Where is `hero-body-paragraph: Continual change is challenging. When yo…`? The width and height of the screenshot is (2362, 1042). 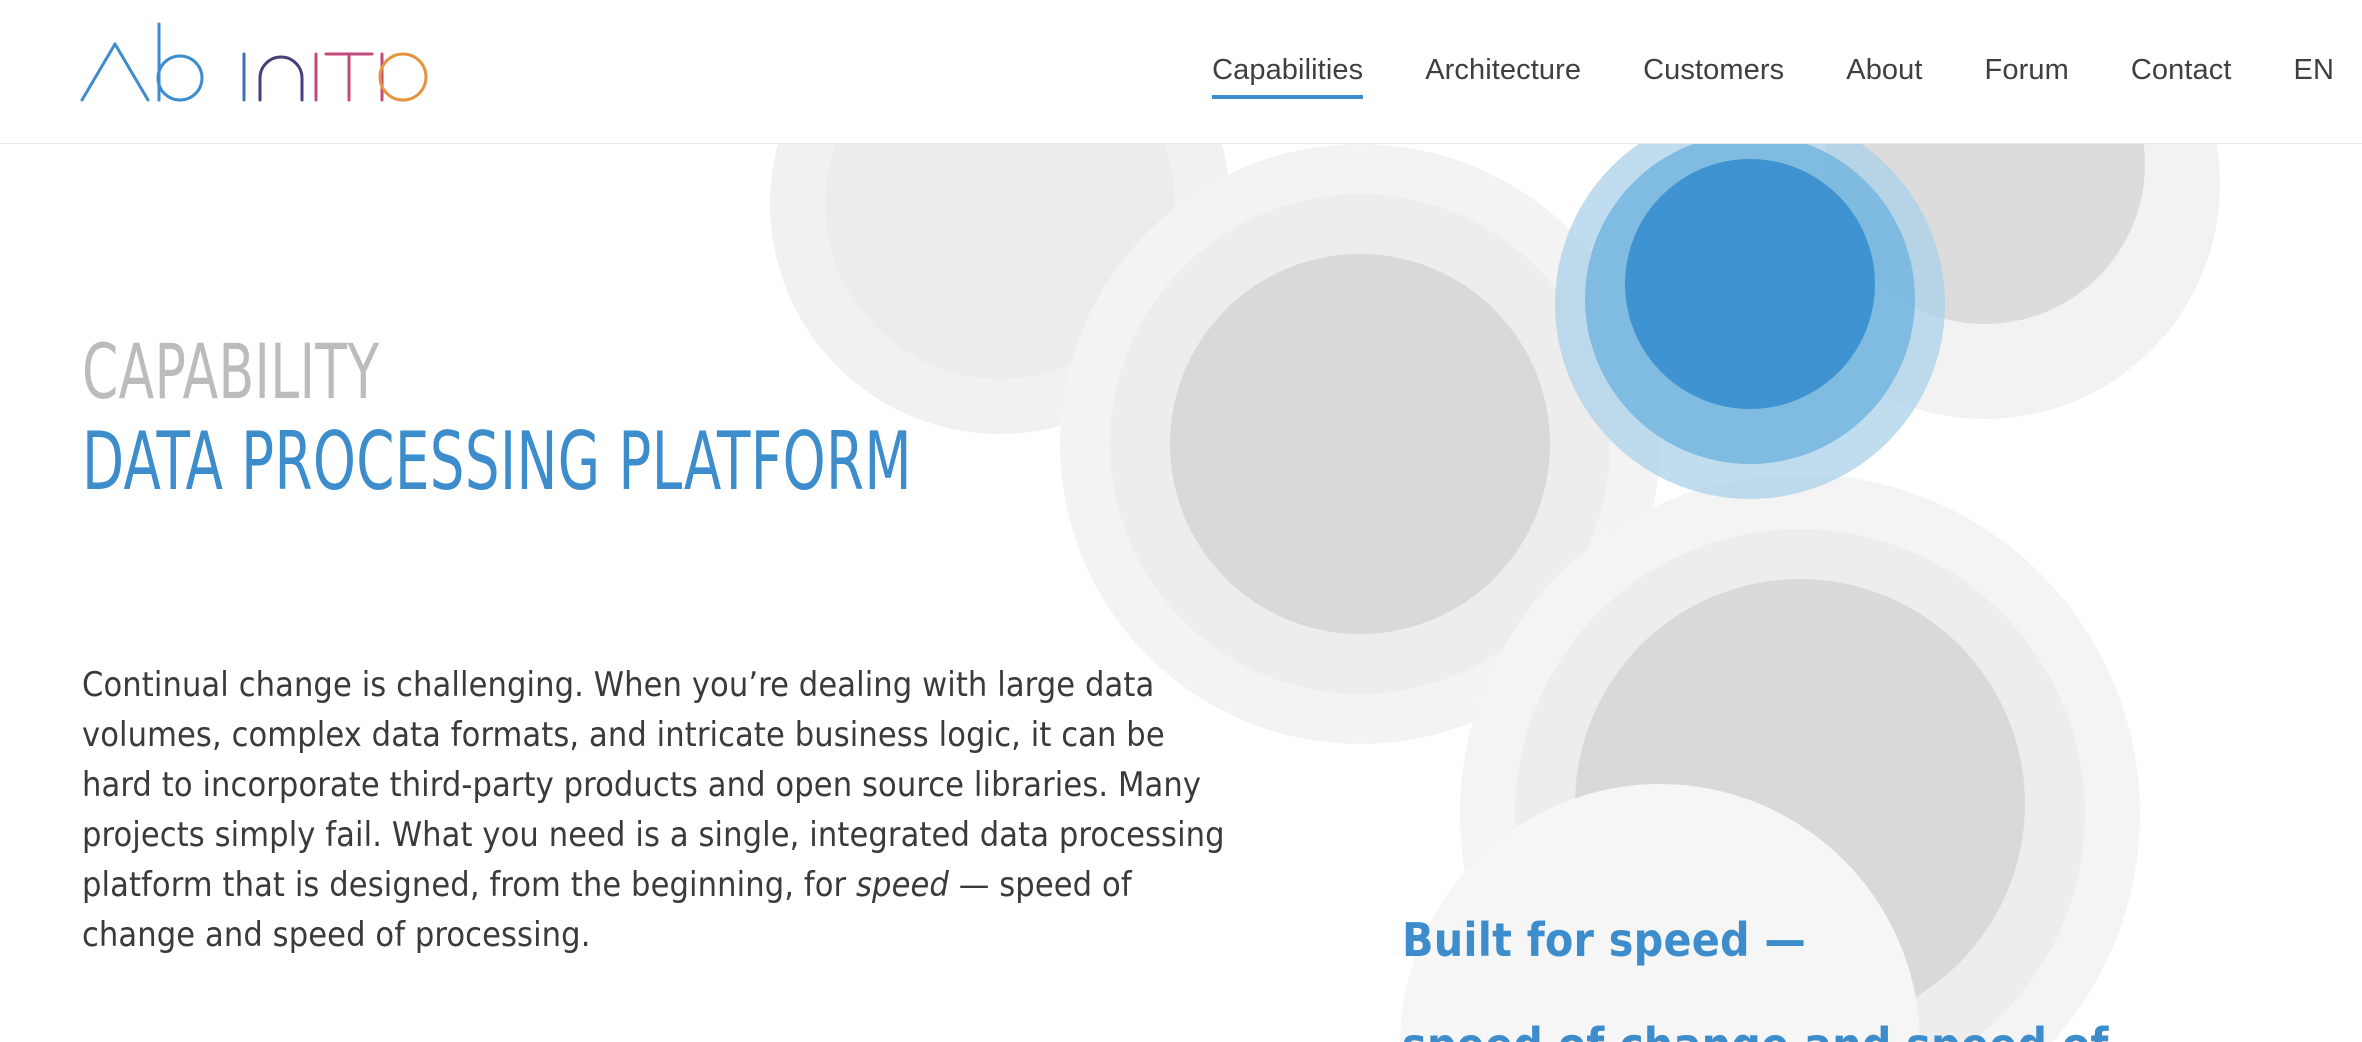
hero-body-paragraph: Continual change is challenging. When yo… is located at coordinates (656, 810).